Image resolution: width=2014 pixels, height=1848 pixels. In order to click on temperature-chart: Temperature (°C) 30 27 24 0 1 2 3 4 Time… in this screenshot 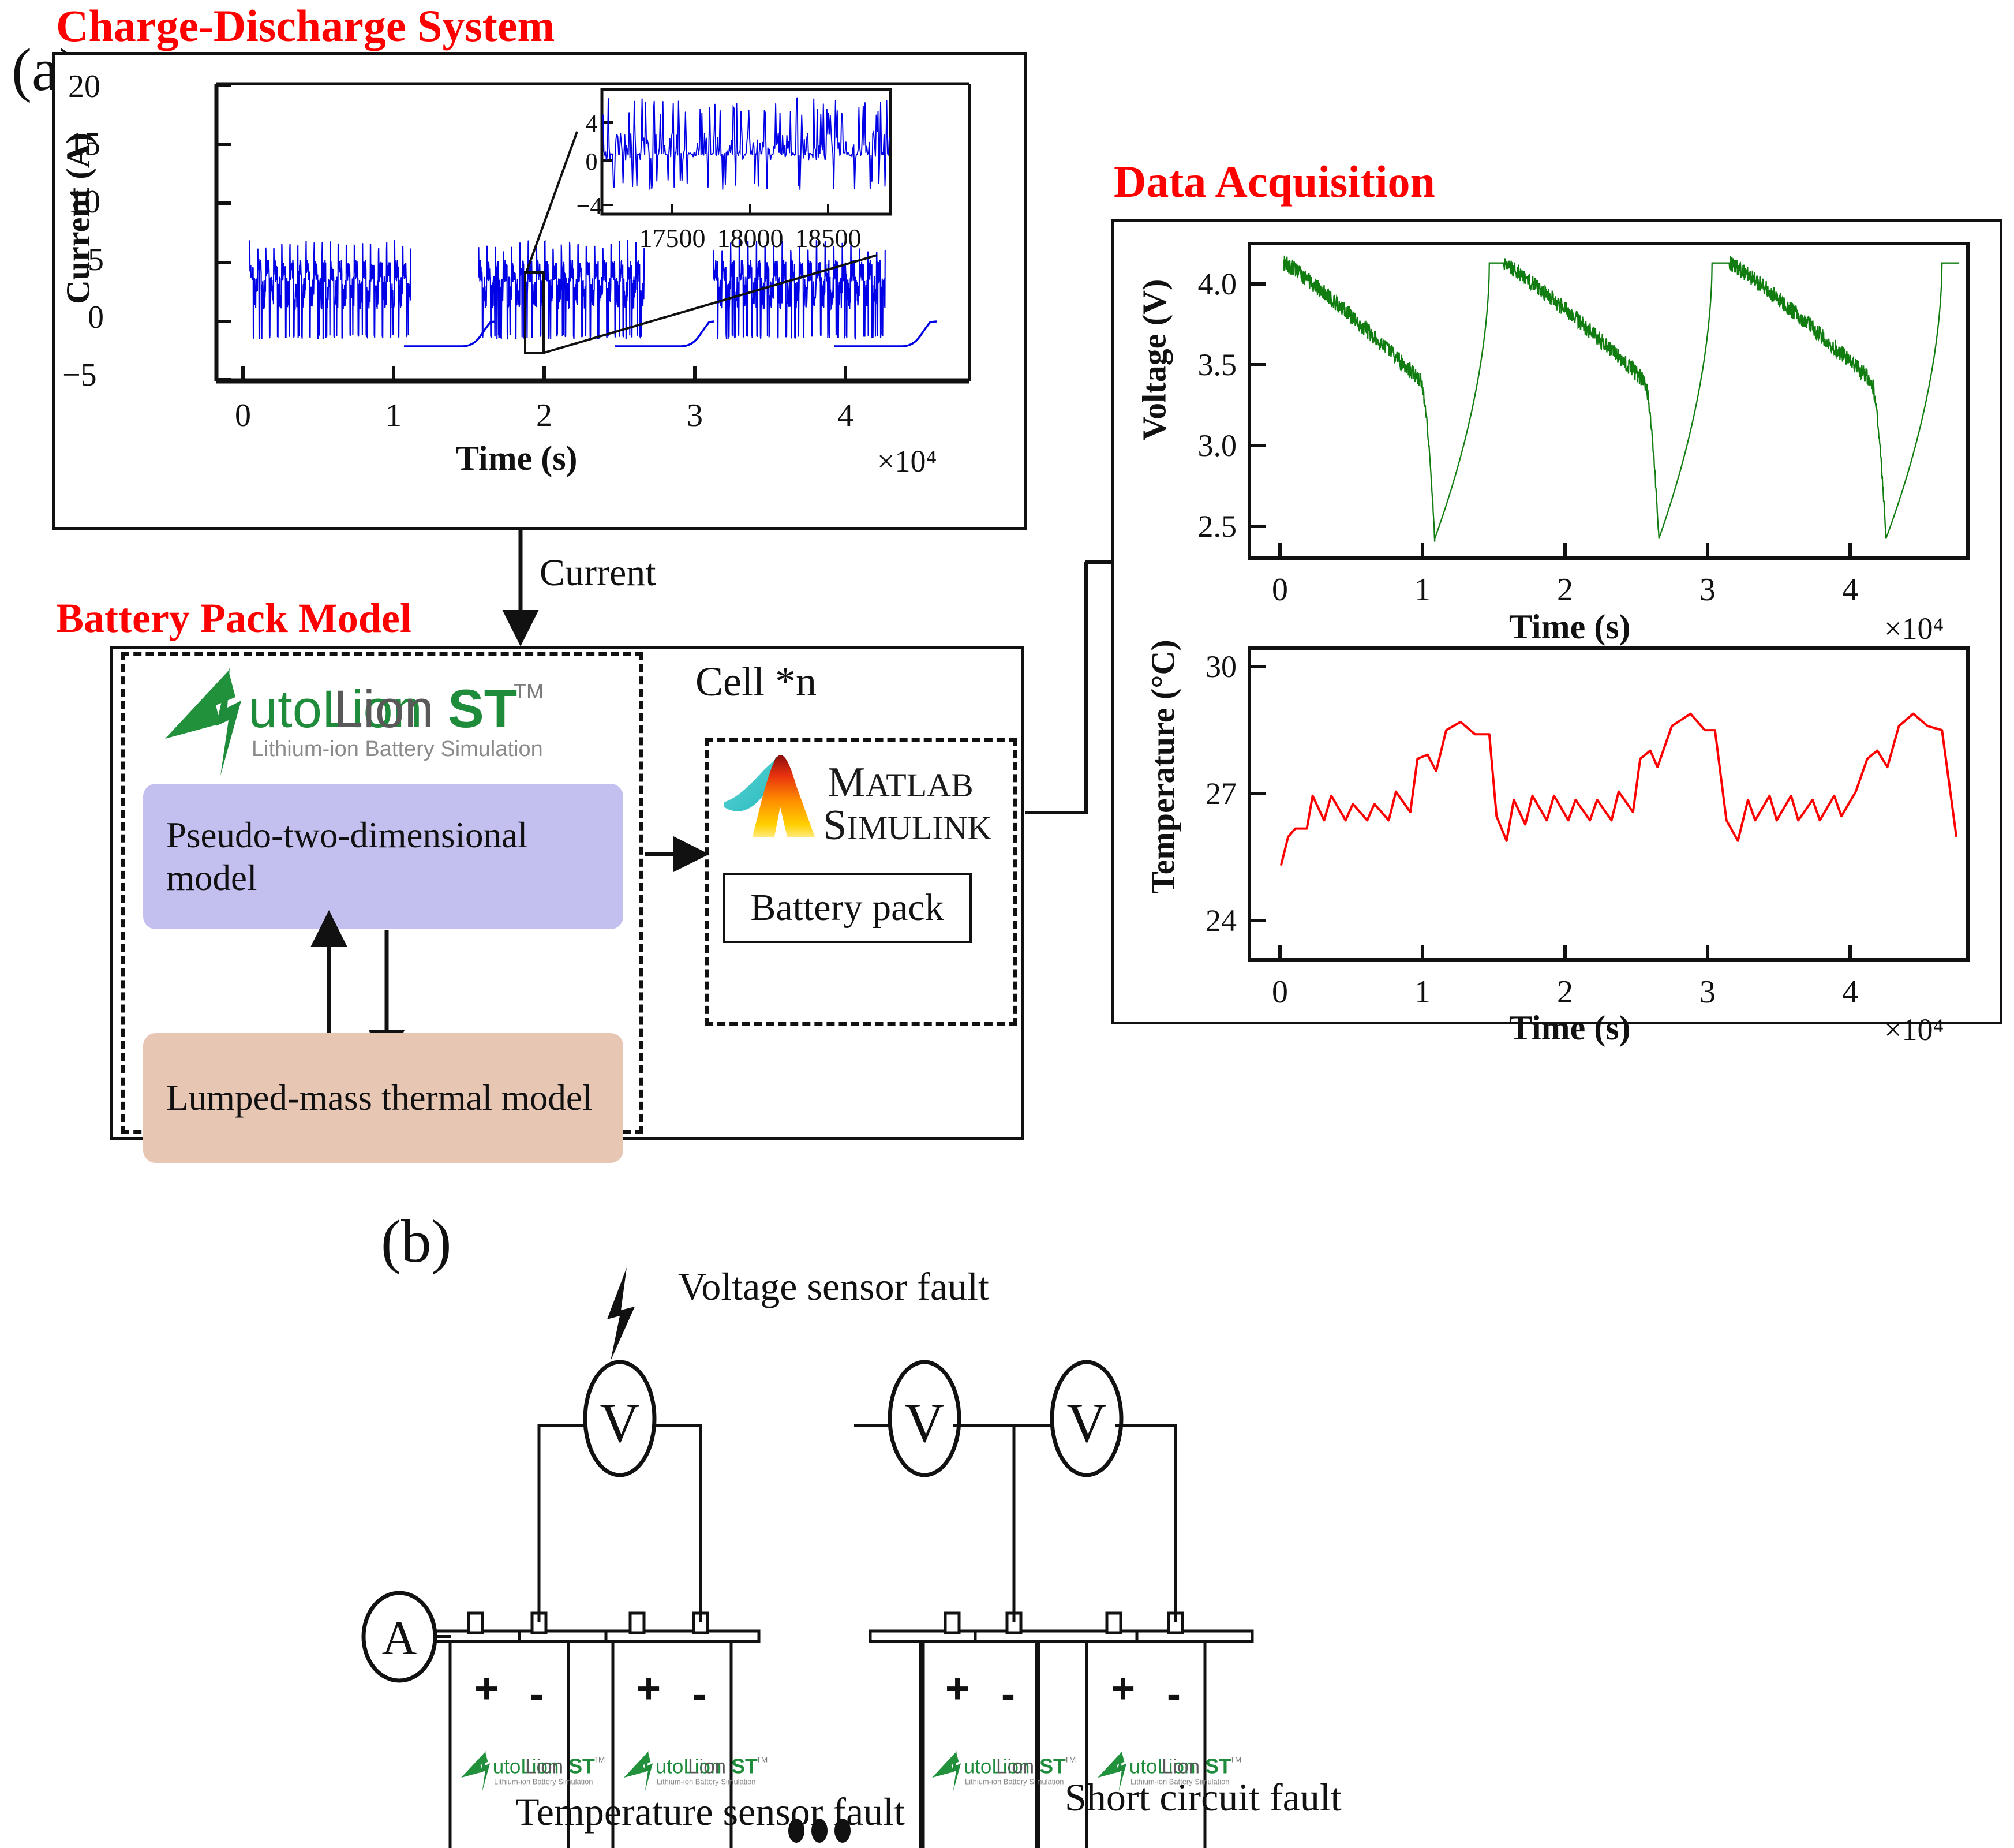, I will do `click(1557, 839)`.